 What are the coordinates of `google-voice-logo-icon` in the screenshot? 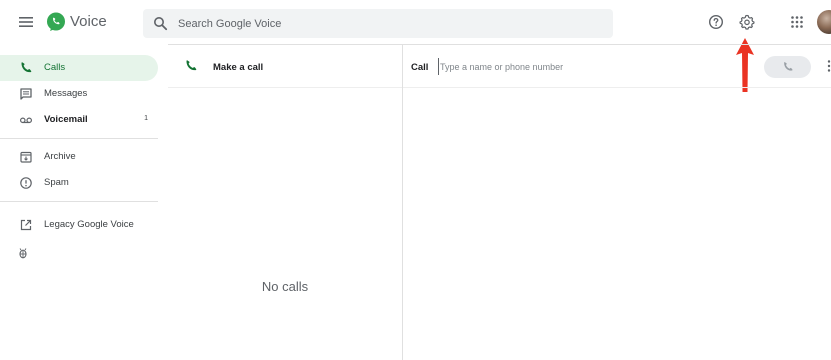 It's located at (56, 22).